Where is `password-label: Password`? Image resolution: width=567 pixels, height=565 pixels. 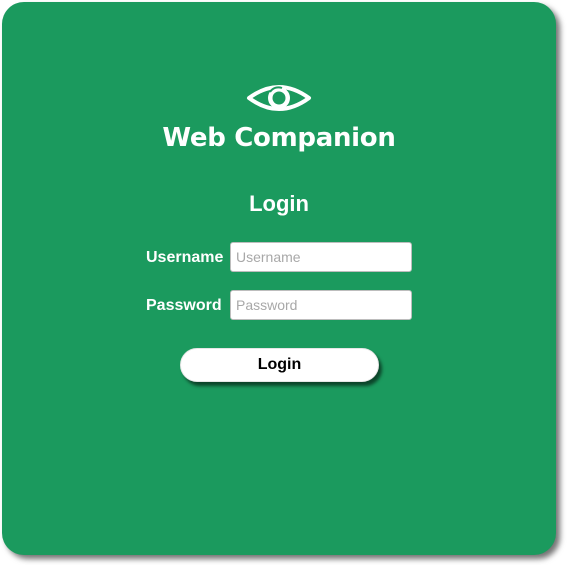 password-label: Password is located at coordinates (184, 305).